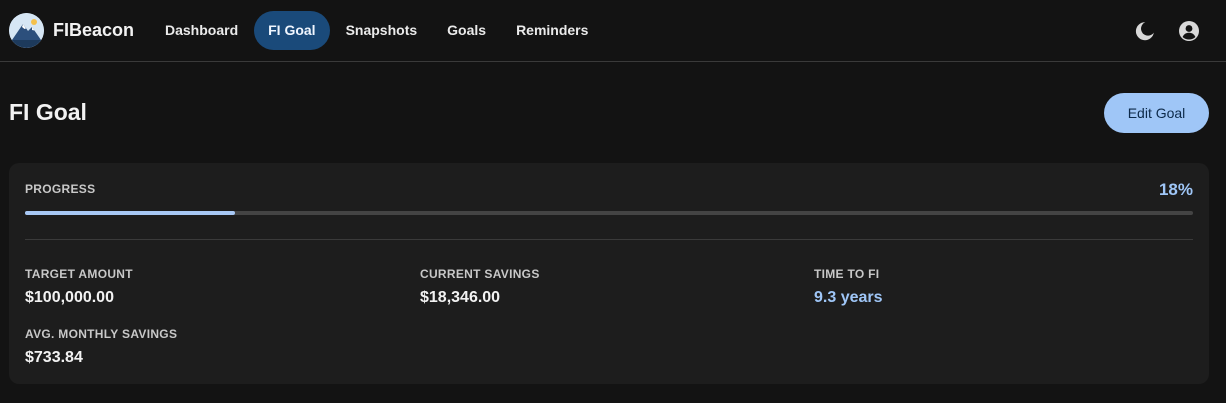 This screenshot has height=403, width=1226. What do you see at coordinates (847, 274) in the screenshot?
I see `time-to-fi-label: TIME TO FI` at bounding box center [847, 274].